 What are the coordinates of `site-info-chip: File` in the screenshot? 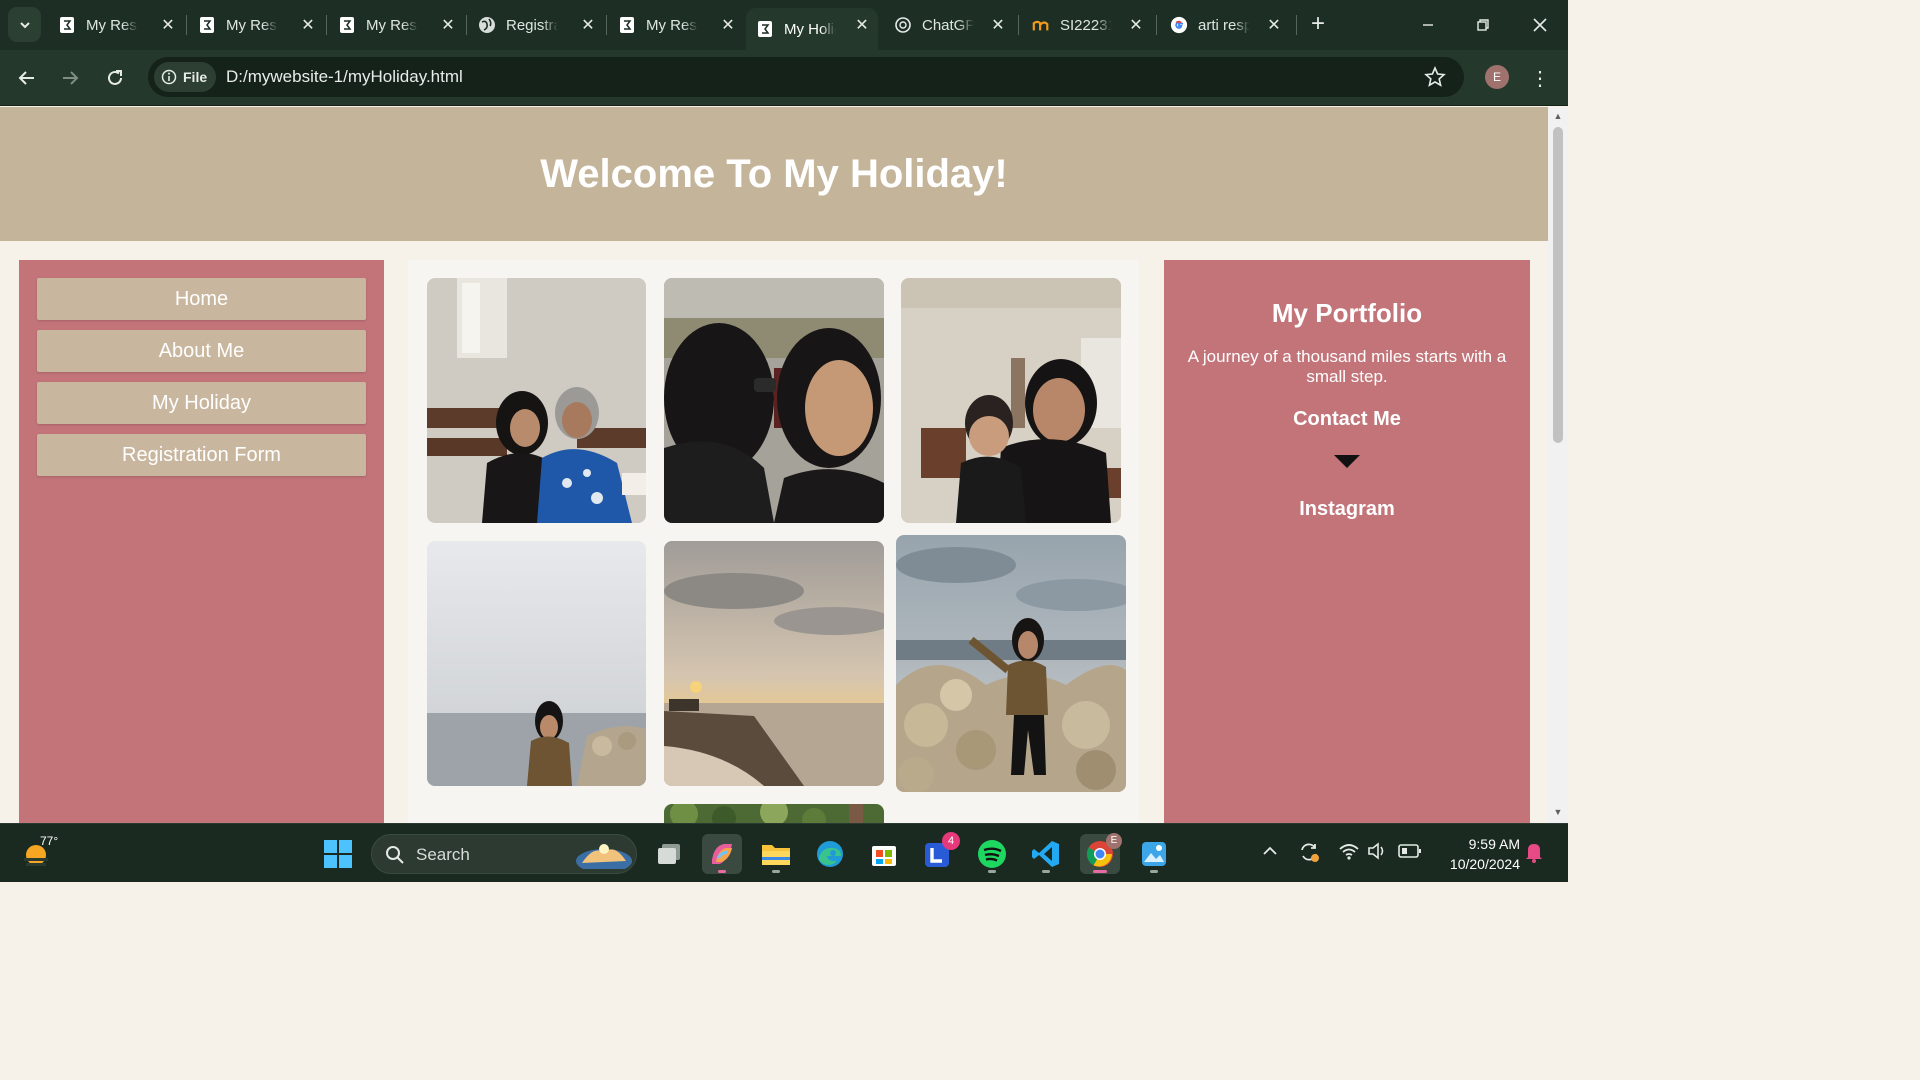 It's located at (185, 77).